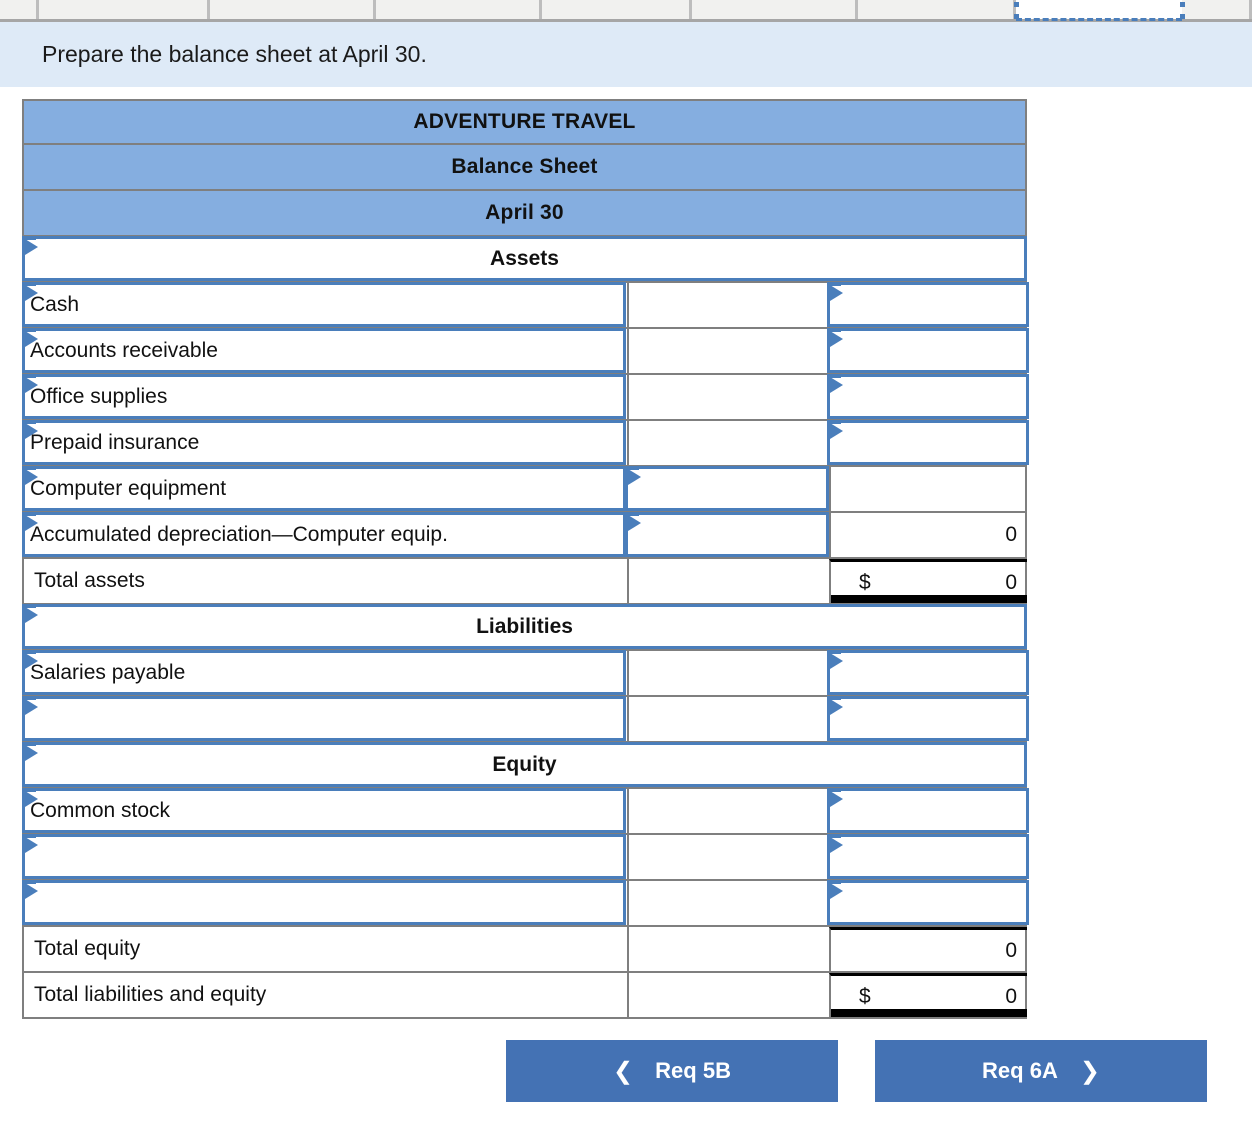  What do you see at coordinates (727, 488) in the screenshot?
I see `amount-input-computer-equipment-mid` at bounding box center [727, 488].